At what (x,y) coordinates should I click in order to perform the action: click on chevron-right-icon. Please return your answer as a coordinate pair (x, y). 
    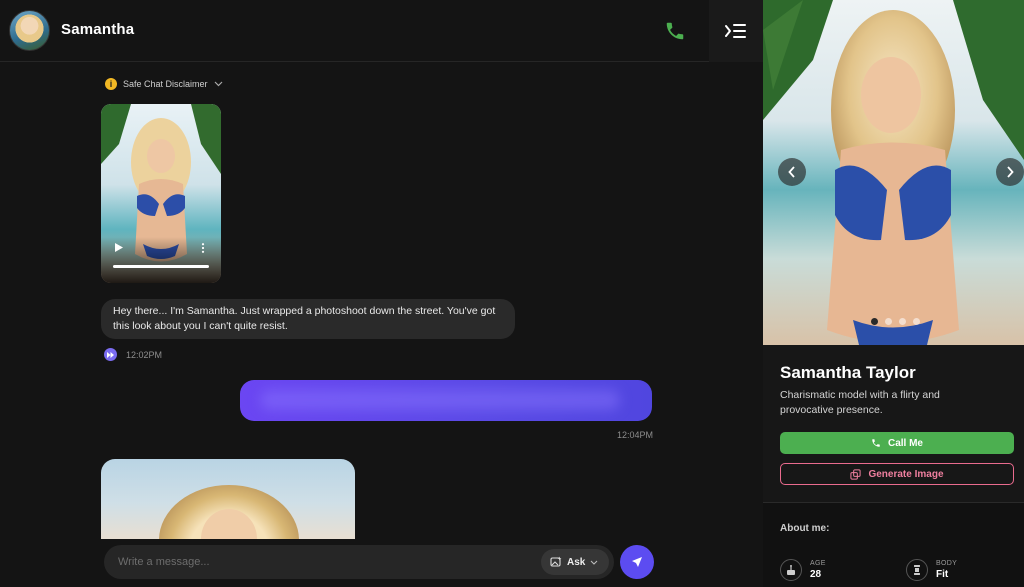
    Looking at the image, I should click on (1010, 172).